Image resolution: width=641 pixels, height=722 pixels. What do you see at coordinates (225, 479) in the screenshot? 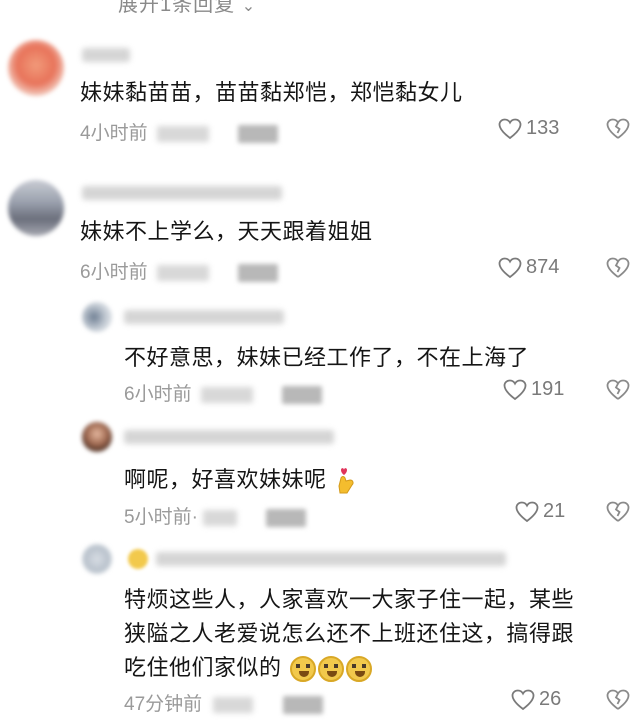
I see `reply-text-body: 啊呢，好喜欢妹妹呢` at bounding box center [225, 479].